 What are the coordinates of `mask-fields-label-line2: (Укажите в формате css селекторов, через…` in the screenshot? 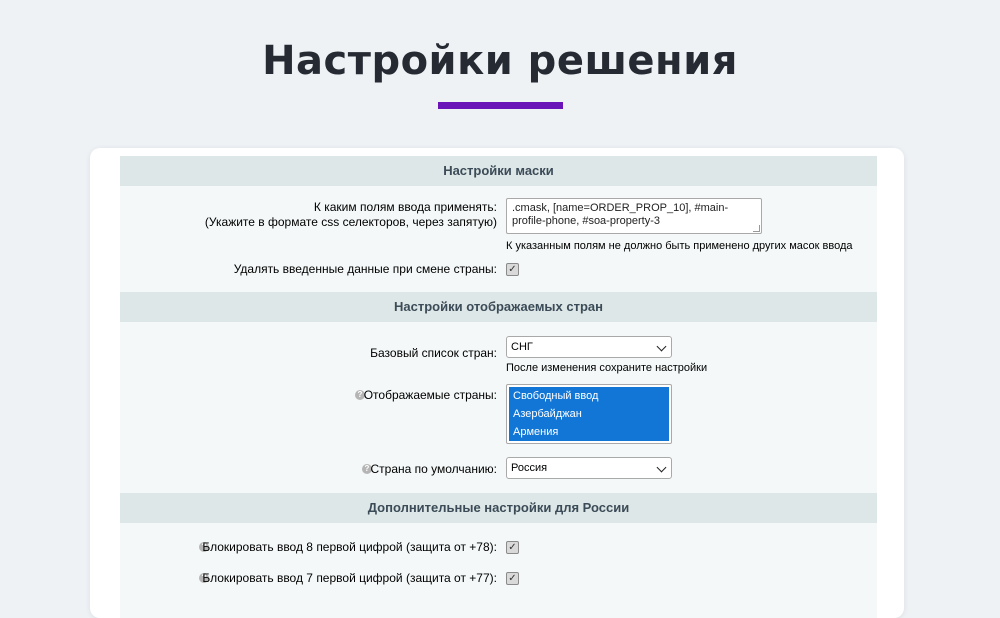 It's located at (350, 222).